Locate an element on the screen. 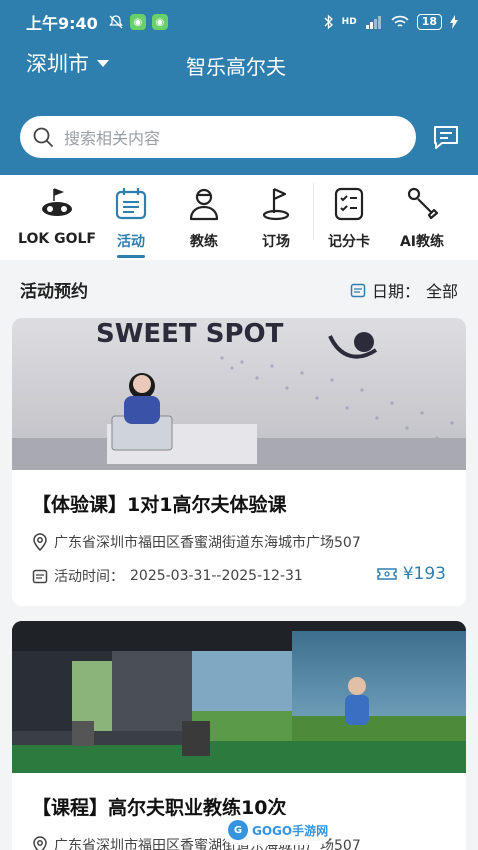 Image resolution: width=478 pixels, height=850 pixels. nav-item-lok-golf: LOK GOLF is located at coordinates (57, 216).